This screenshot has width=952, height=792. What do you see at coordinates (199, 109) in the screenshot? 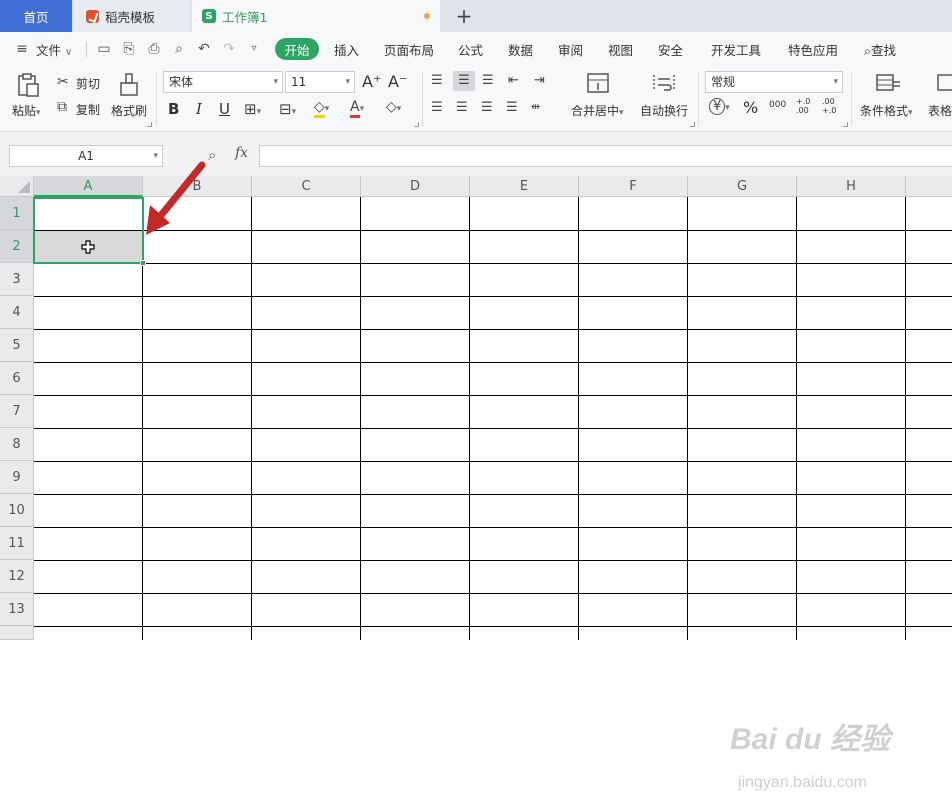
I see `italic-button: I` at bounding box center [199, 109].